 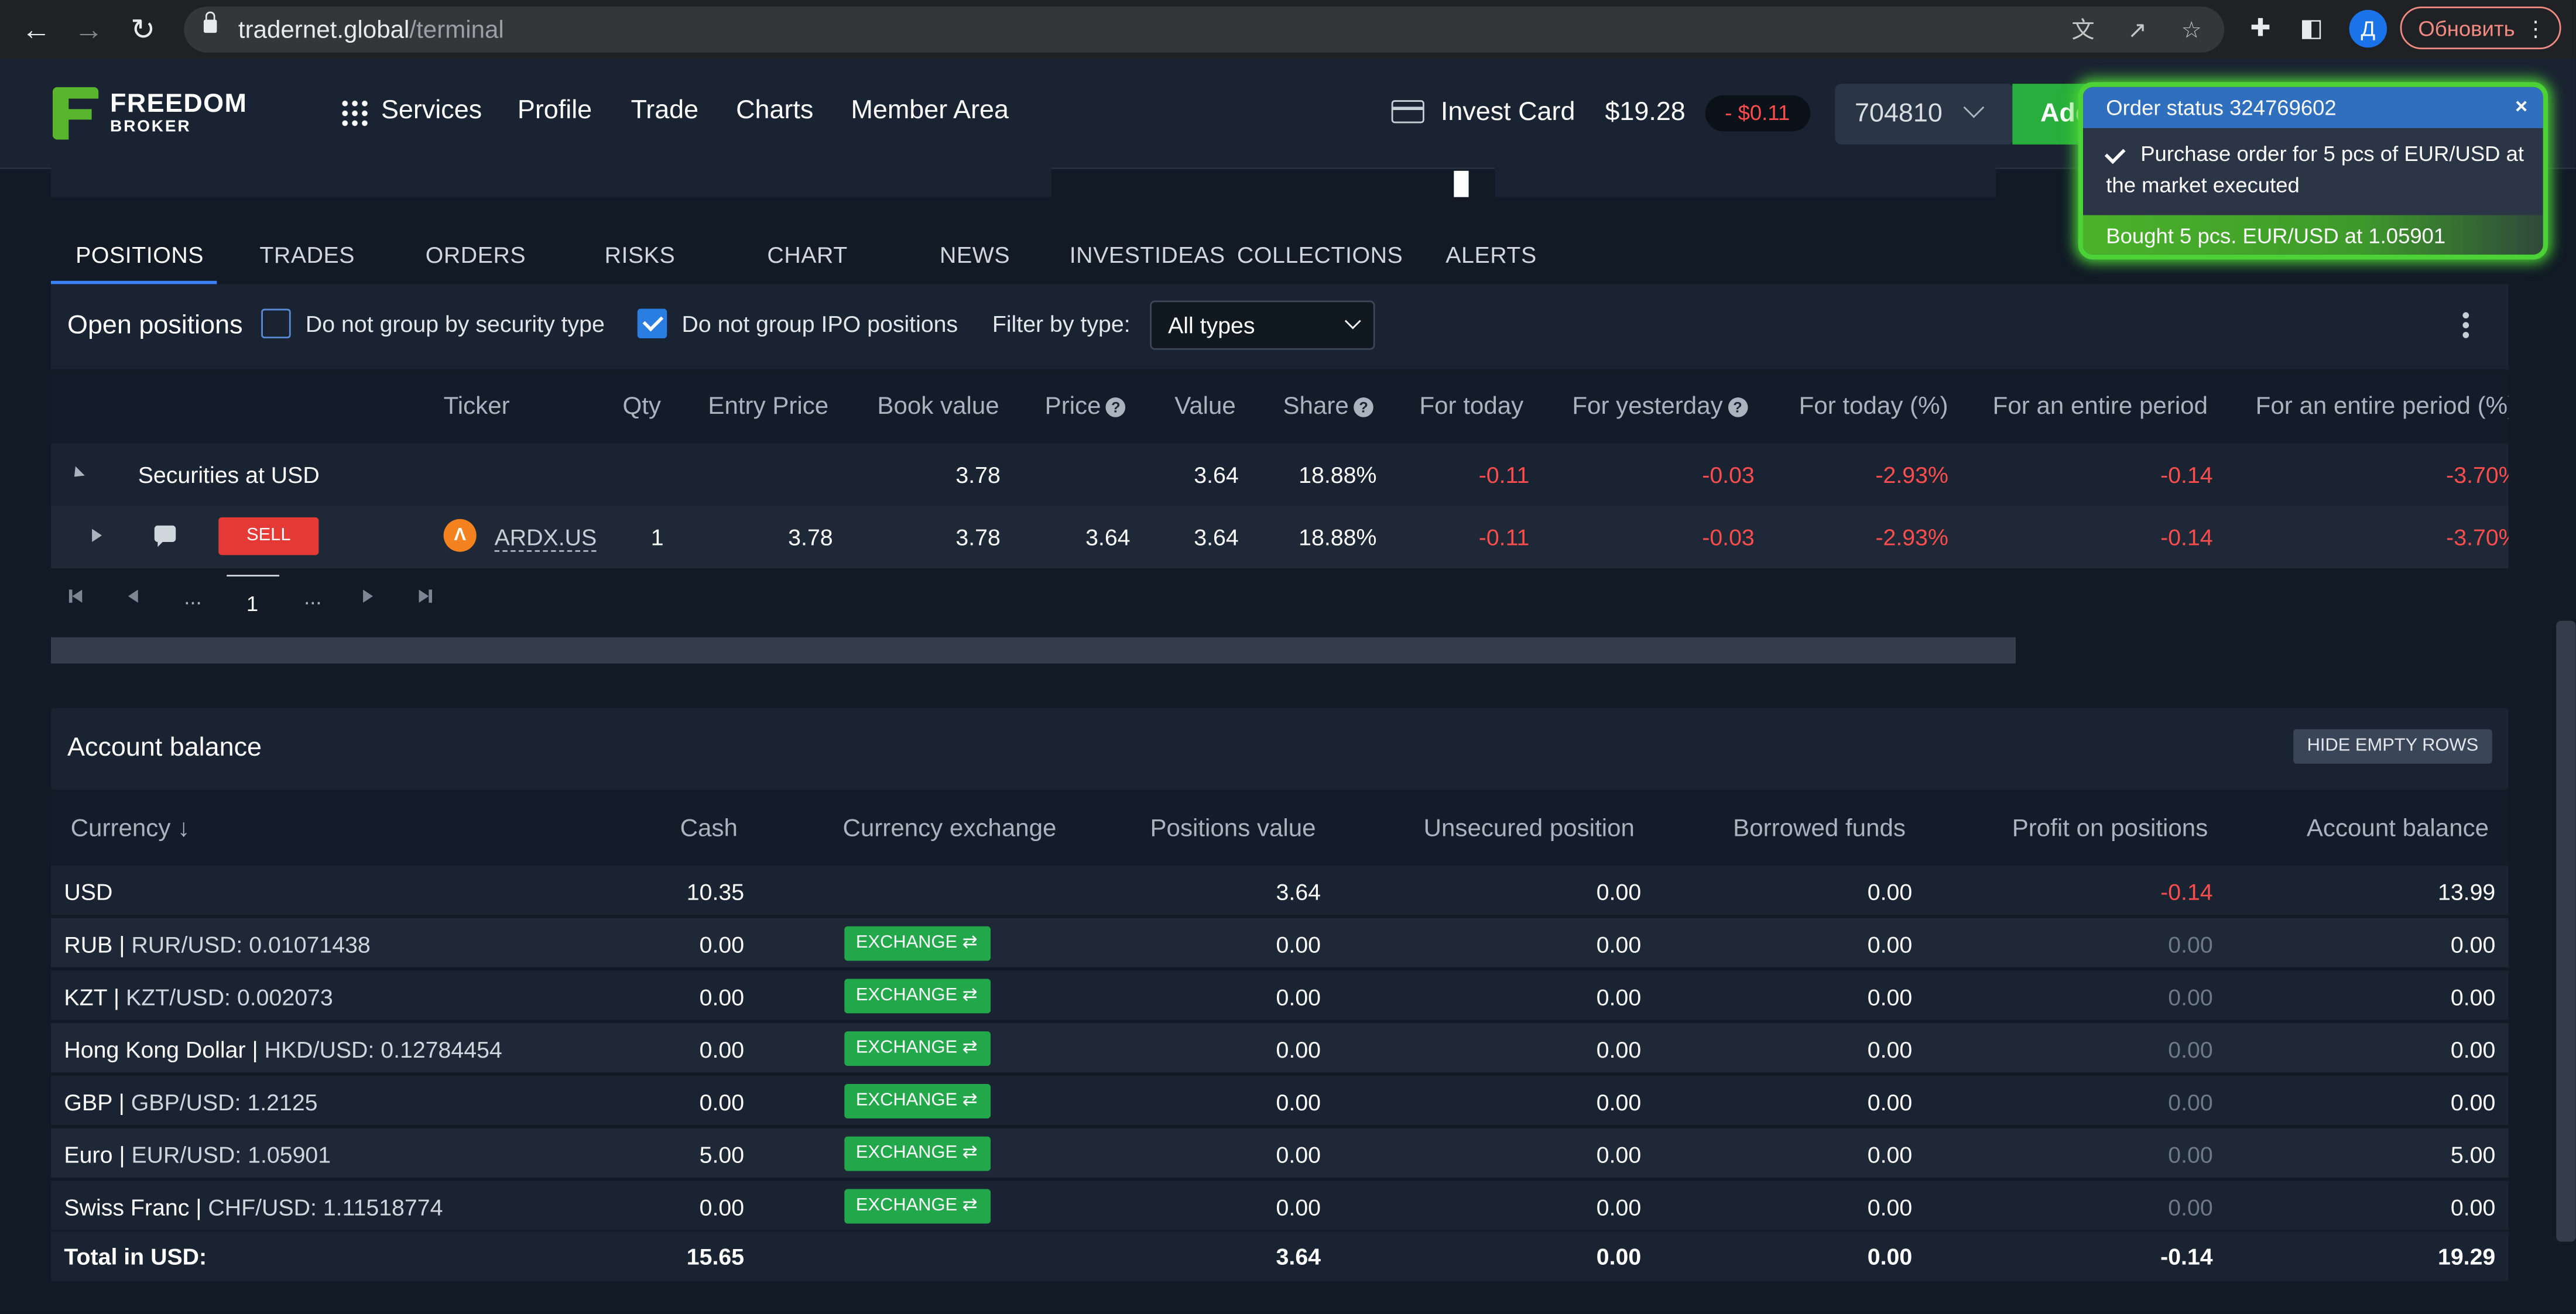 I want to click on col-currency: Currency ↓, so click(x=130, y=829).